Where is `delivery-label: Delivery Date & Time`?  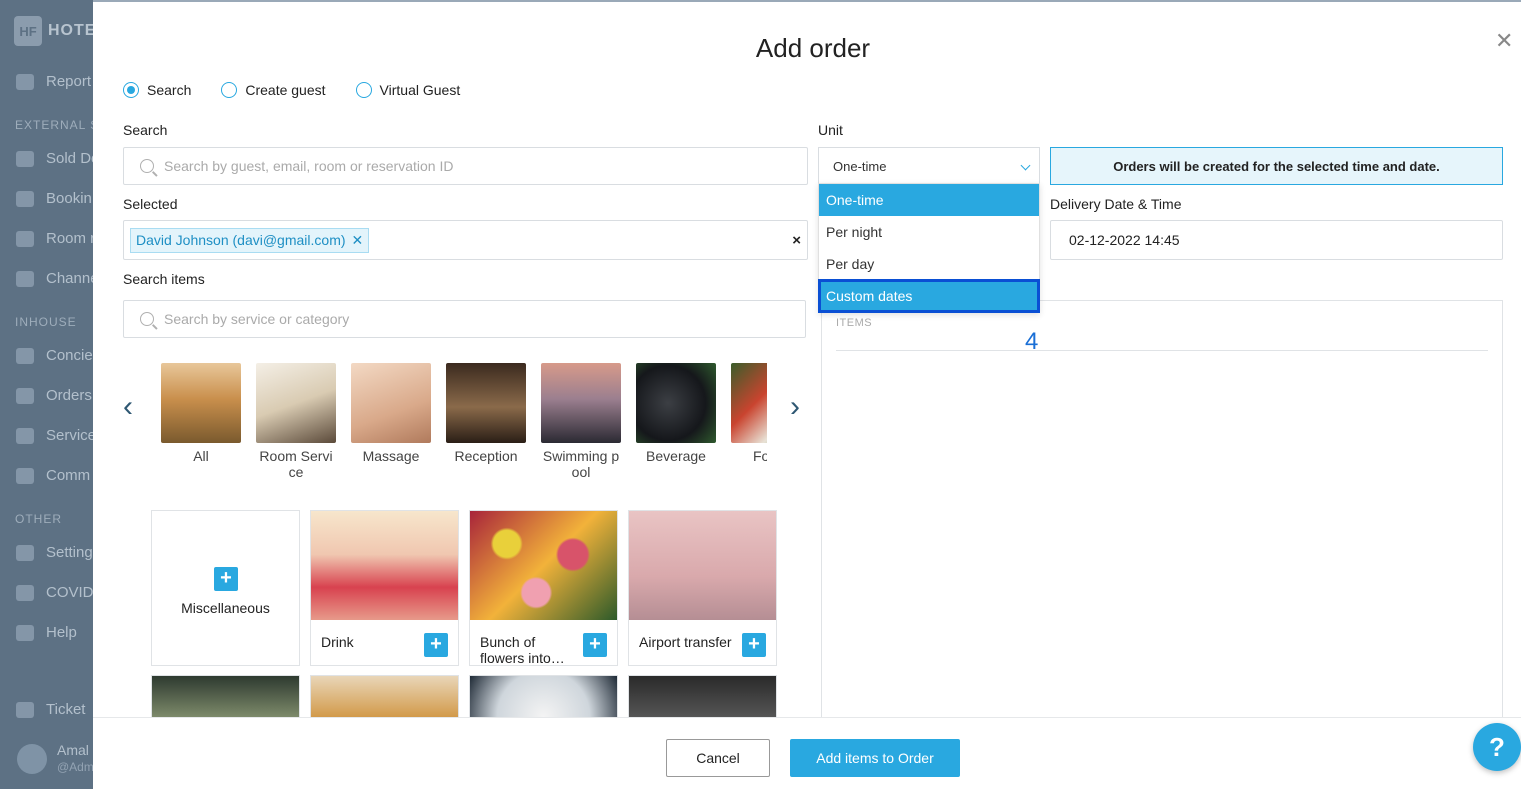
delivery-label: Delivery Date & Time is located at coordinates (1116, 204).